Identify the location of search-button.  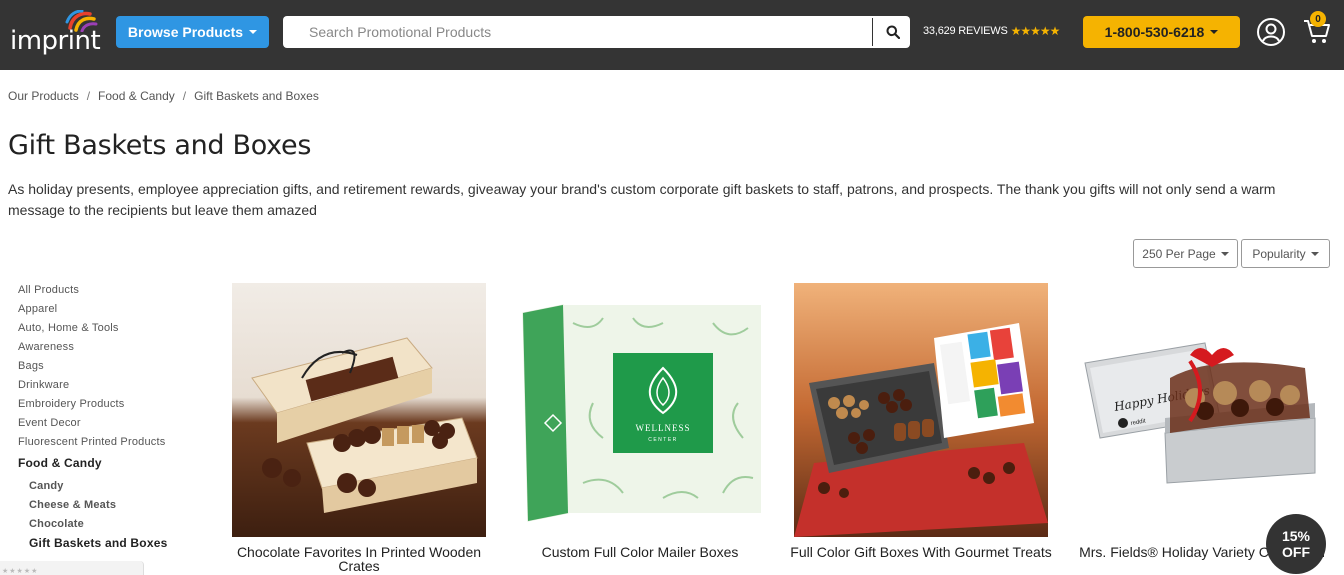
(892, 32).